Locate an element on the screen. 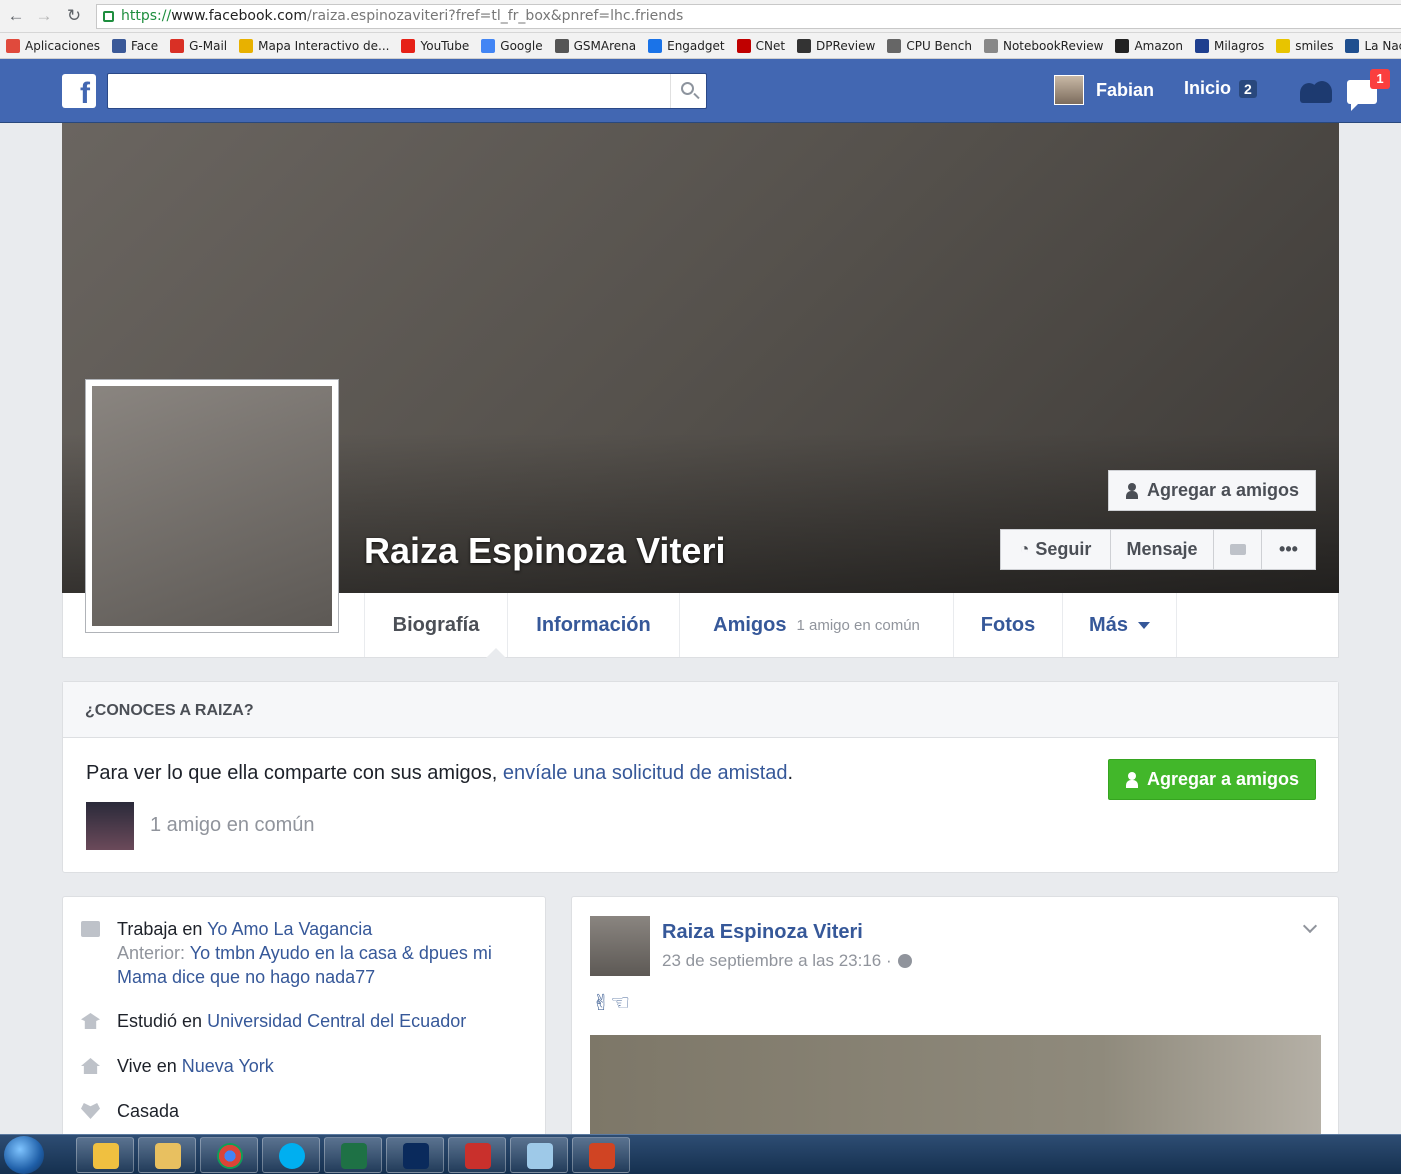 The image size is (1401, 1174). bookmark-label: GSMArena is located at coordinates (605, 45).